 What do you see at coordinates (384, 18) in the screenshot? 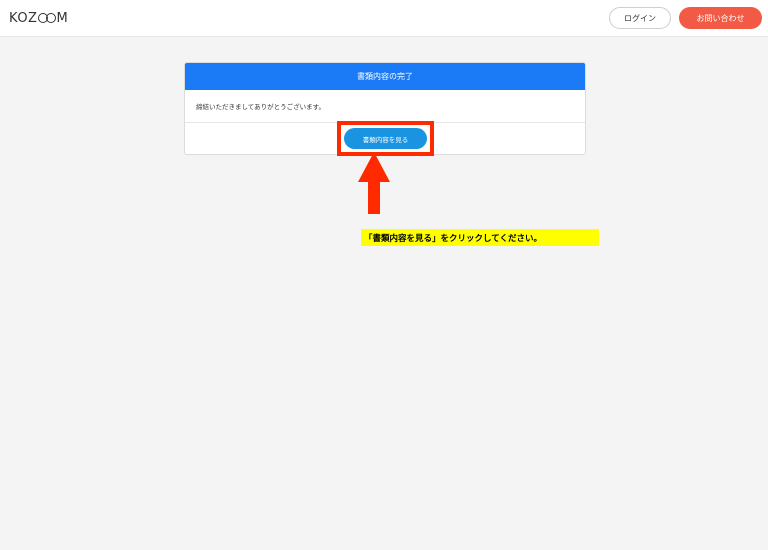
I see `top-header: KOZ M ログイン お問い合わせ` at bounding box center [384, 18].